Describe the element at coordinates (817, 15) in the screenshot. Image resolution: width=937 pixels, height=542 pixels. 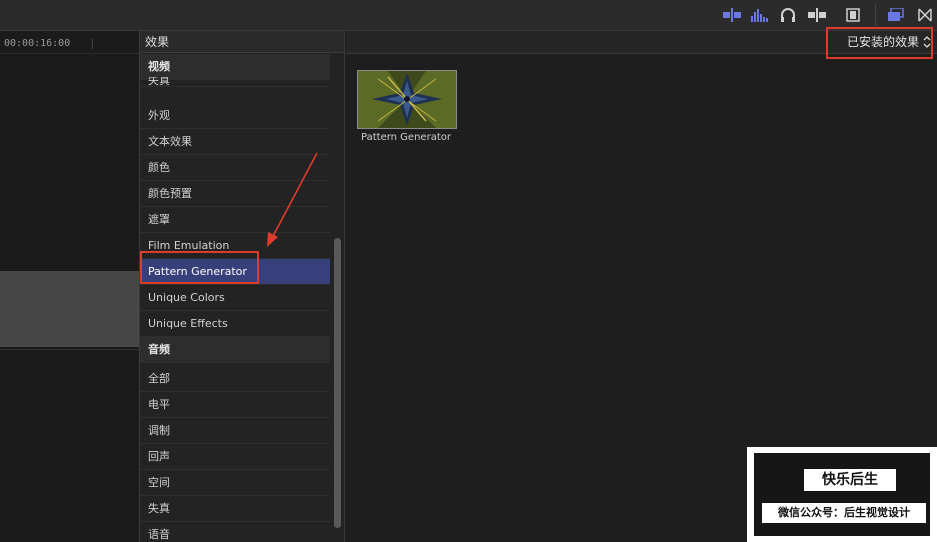
I see `skimming-icon` at that location.